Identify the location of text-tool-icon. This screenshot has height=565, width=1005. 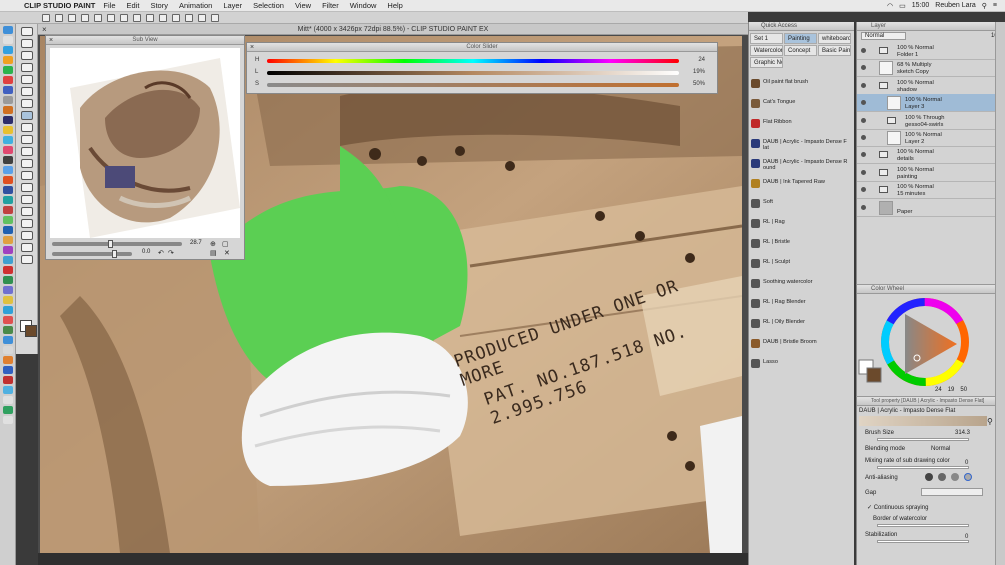
(27, 235).